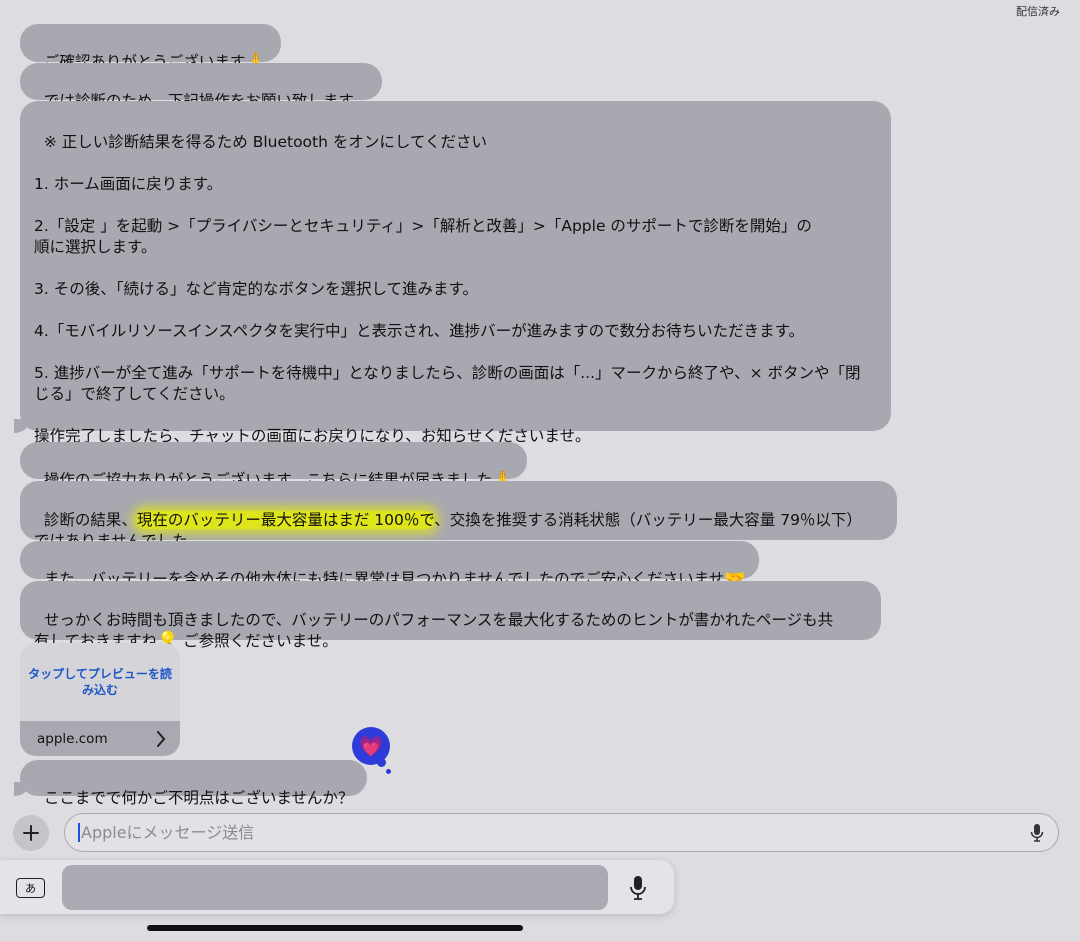 Image resolution: width=1080 pixels, height=941 pixels. Describe the element at coordinates (258, 641) in the screenshot. I see `message-text: ご参照くださいませ。` at that location.